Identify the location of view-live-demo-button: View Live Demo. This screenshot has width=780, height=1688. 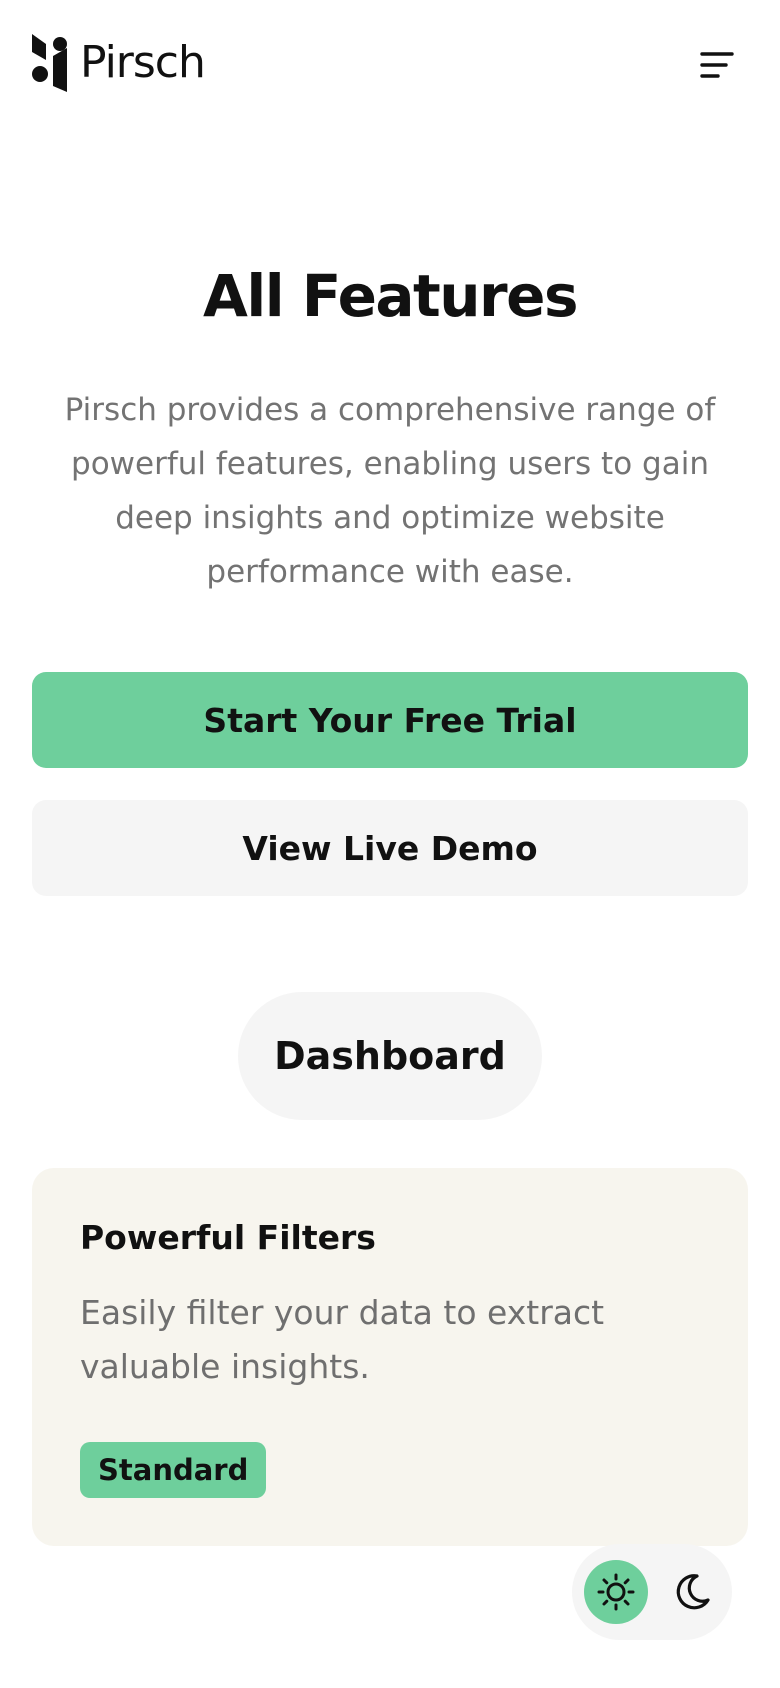
(390, 848).